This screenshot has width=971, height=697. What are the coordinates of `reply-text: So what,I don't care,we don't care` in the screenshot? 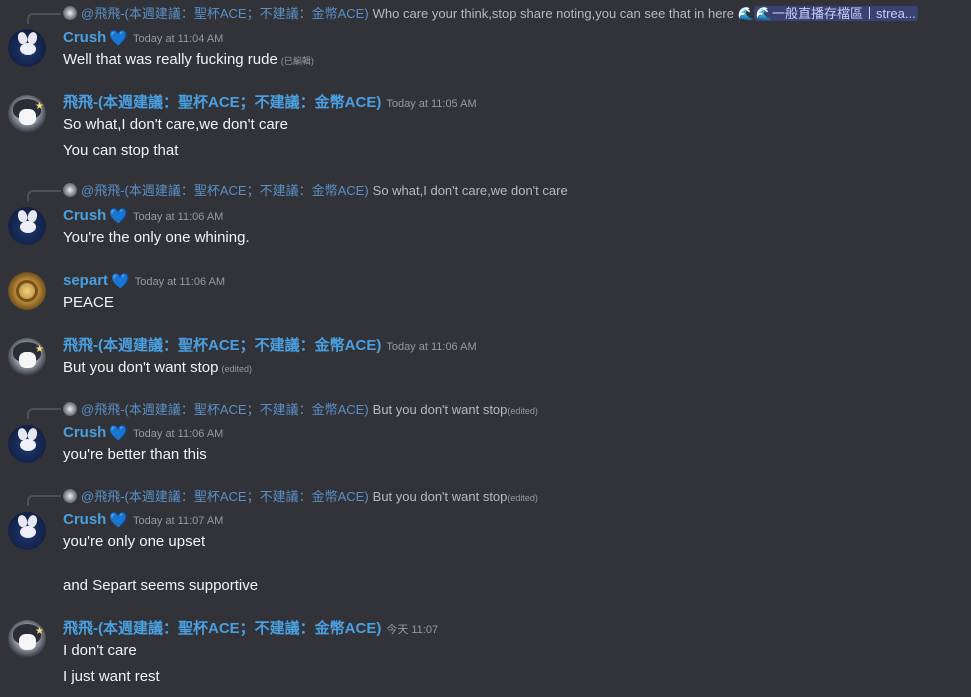 It's located at (470, 190).